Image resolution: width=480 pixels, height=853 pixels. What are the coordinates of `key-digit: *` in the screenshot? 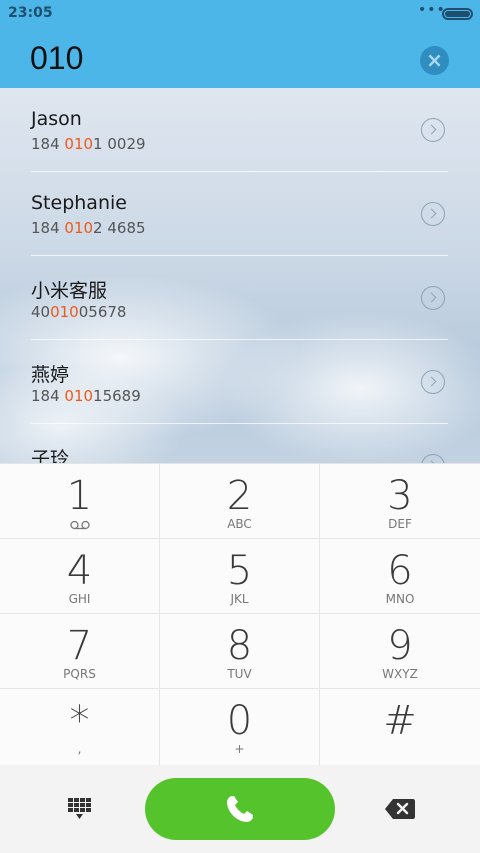 It's located at (79, 721).